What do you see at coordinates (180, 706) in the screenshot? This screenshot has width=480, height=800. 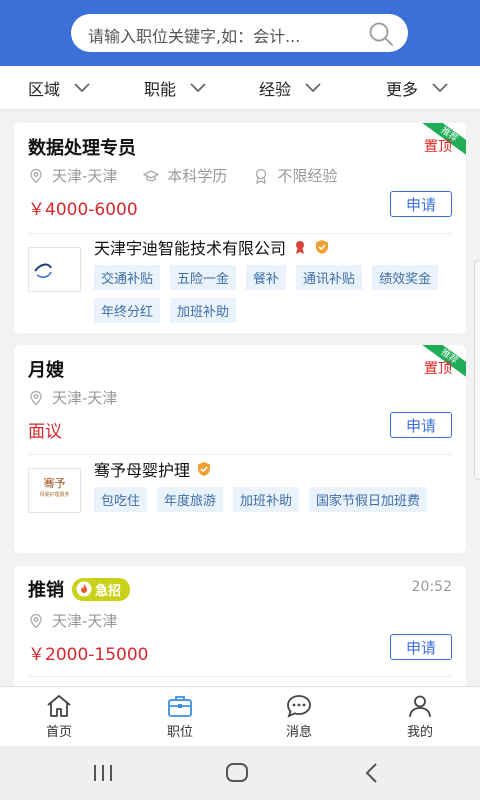 I see `briefcase-icon` at bounding box center [180, 706].